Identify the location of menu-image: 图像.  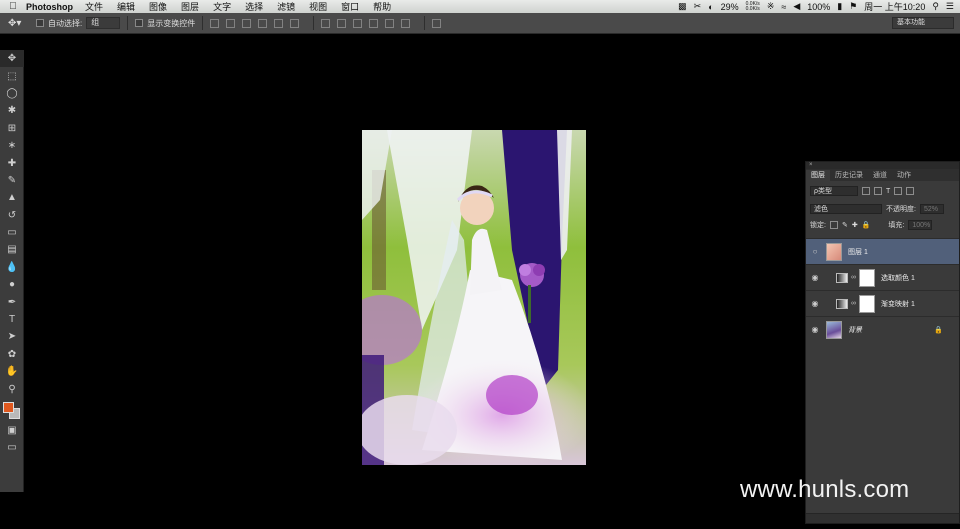
(158, 6).